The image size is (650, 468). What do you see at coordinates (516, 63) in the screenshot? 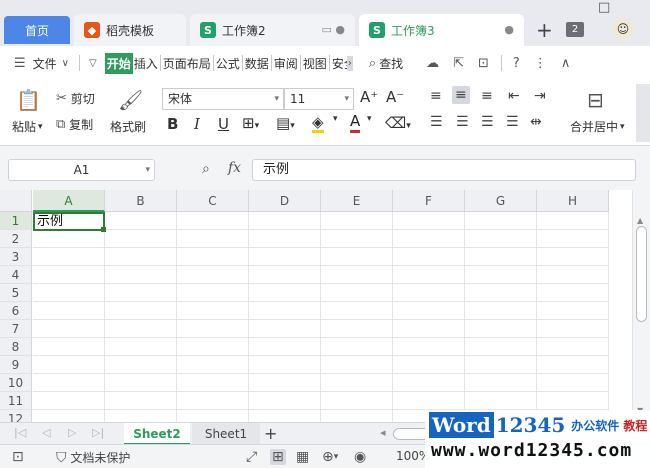
I see `help-icon: ?` at bounding box center [516, 63].